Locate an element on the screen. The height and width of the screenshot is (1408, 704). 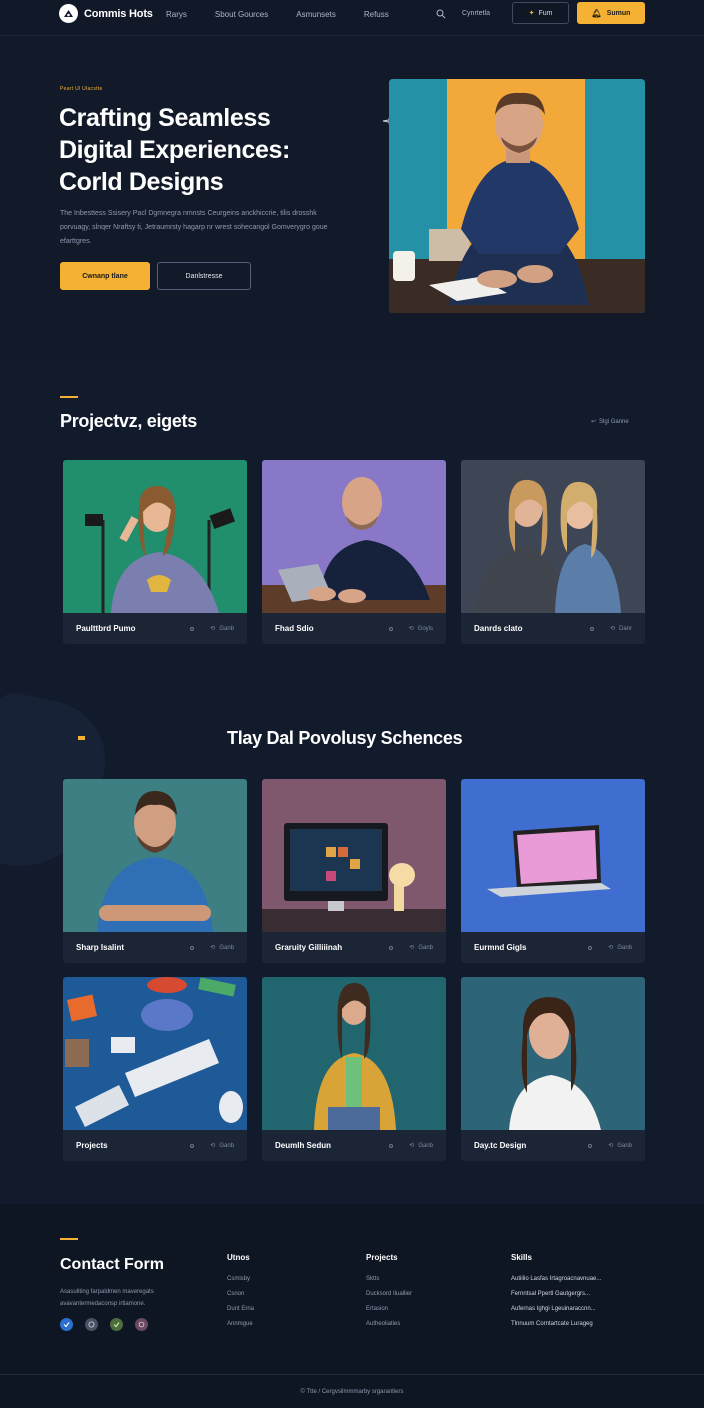
footer-column-1: Utnos Csmisby Csnon Dunt Erna Annmgue is located at coordinates (240, 1294).